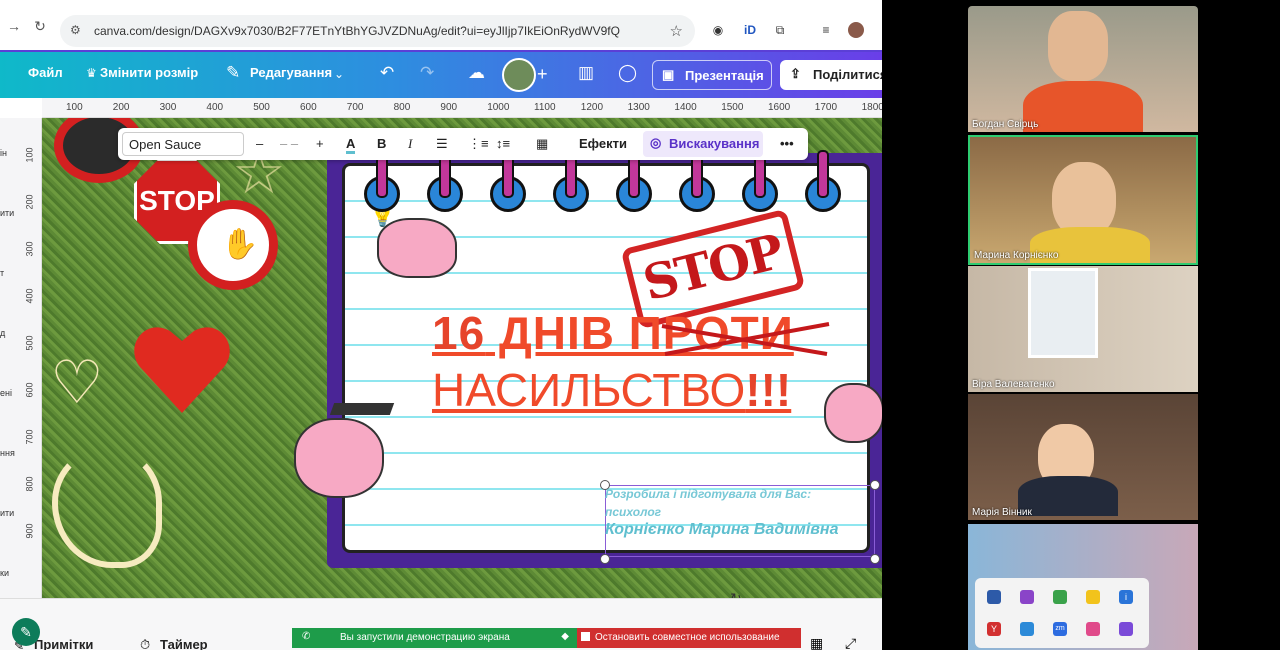 The width and height of the screenshot is (1280, 650). I want to click on timer-icon: ⏱, so click(145, 643).